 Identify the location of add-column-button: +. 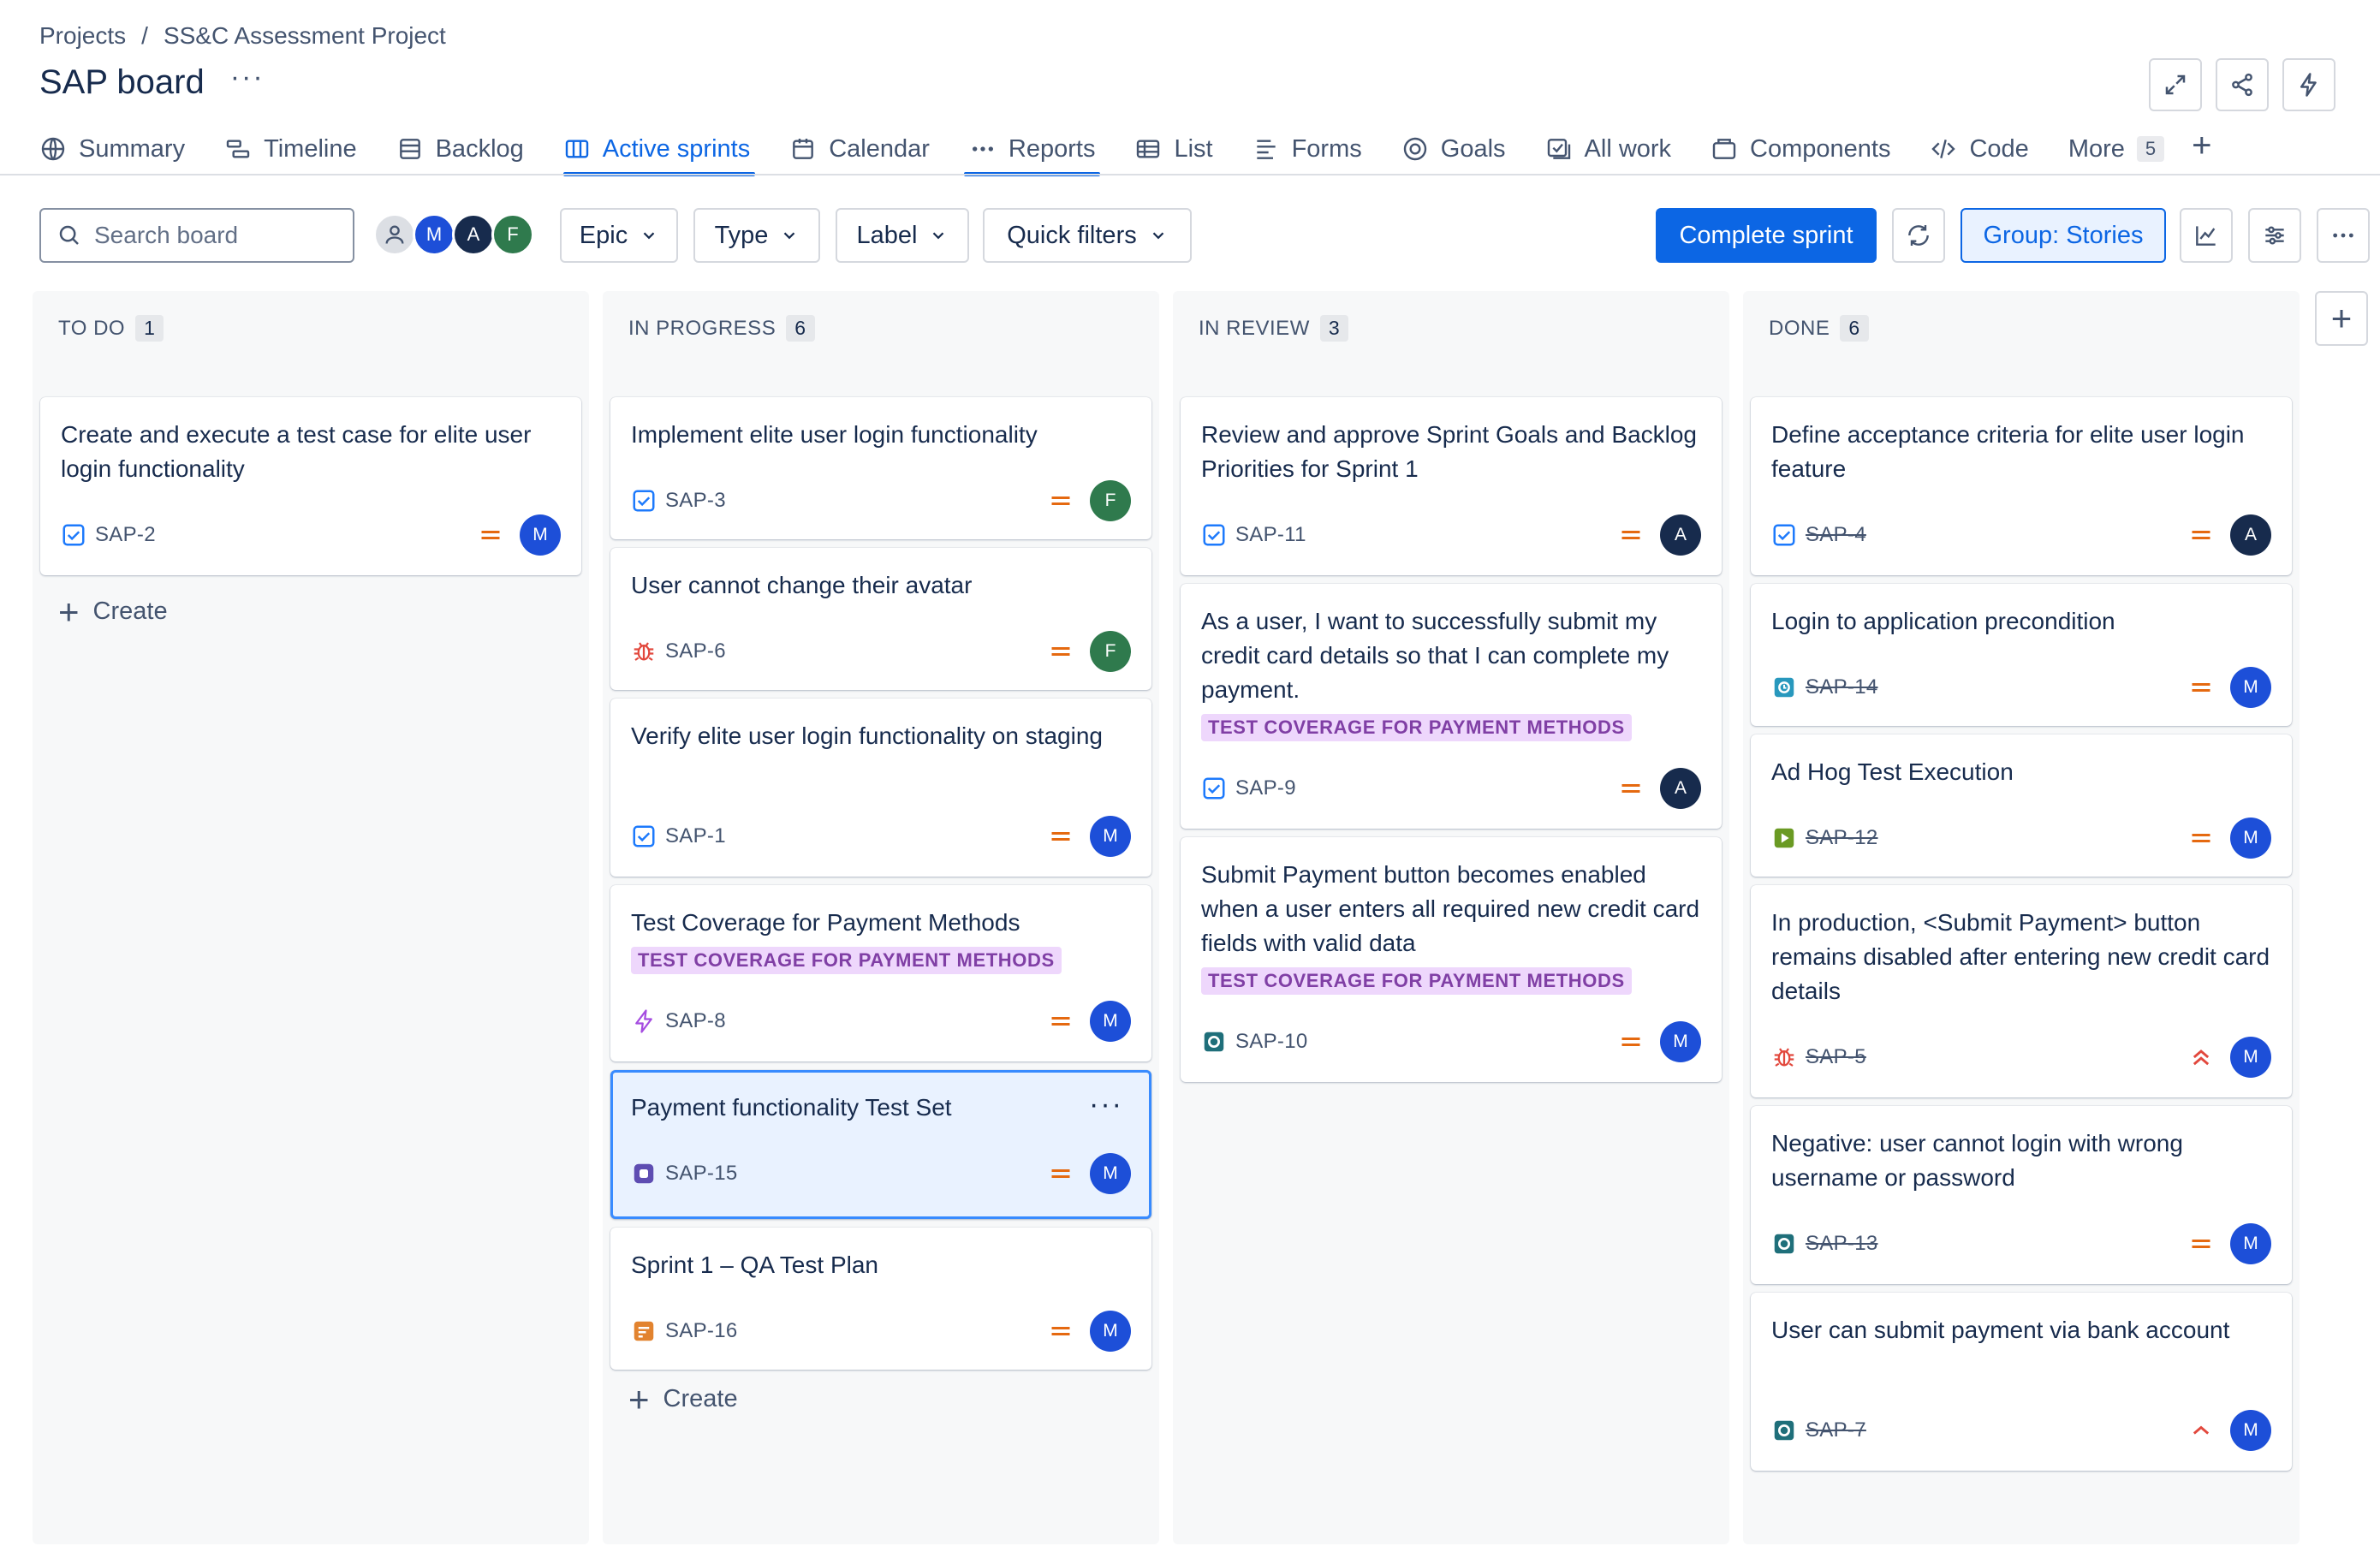
(2341, 318).